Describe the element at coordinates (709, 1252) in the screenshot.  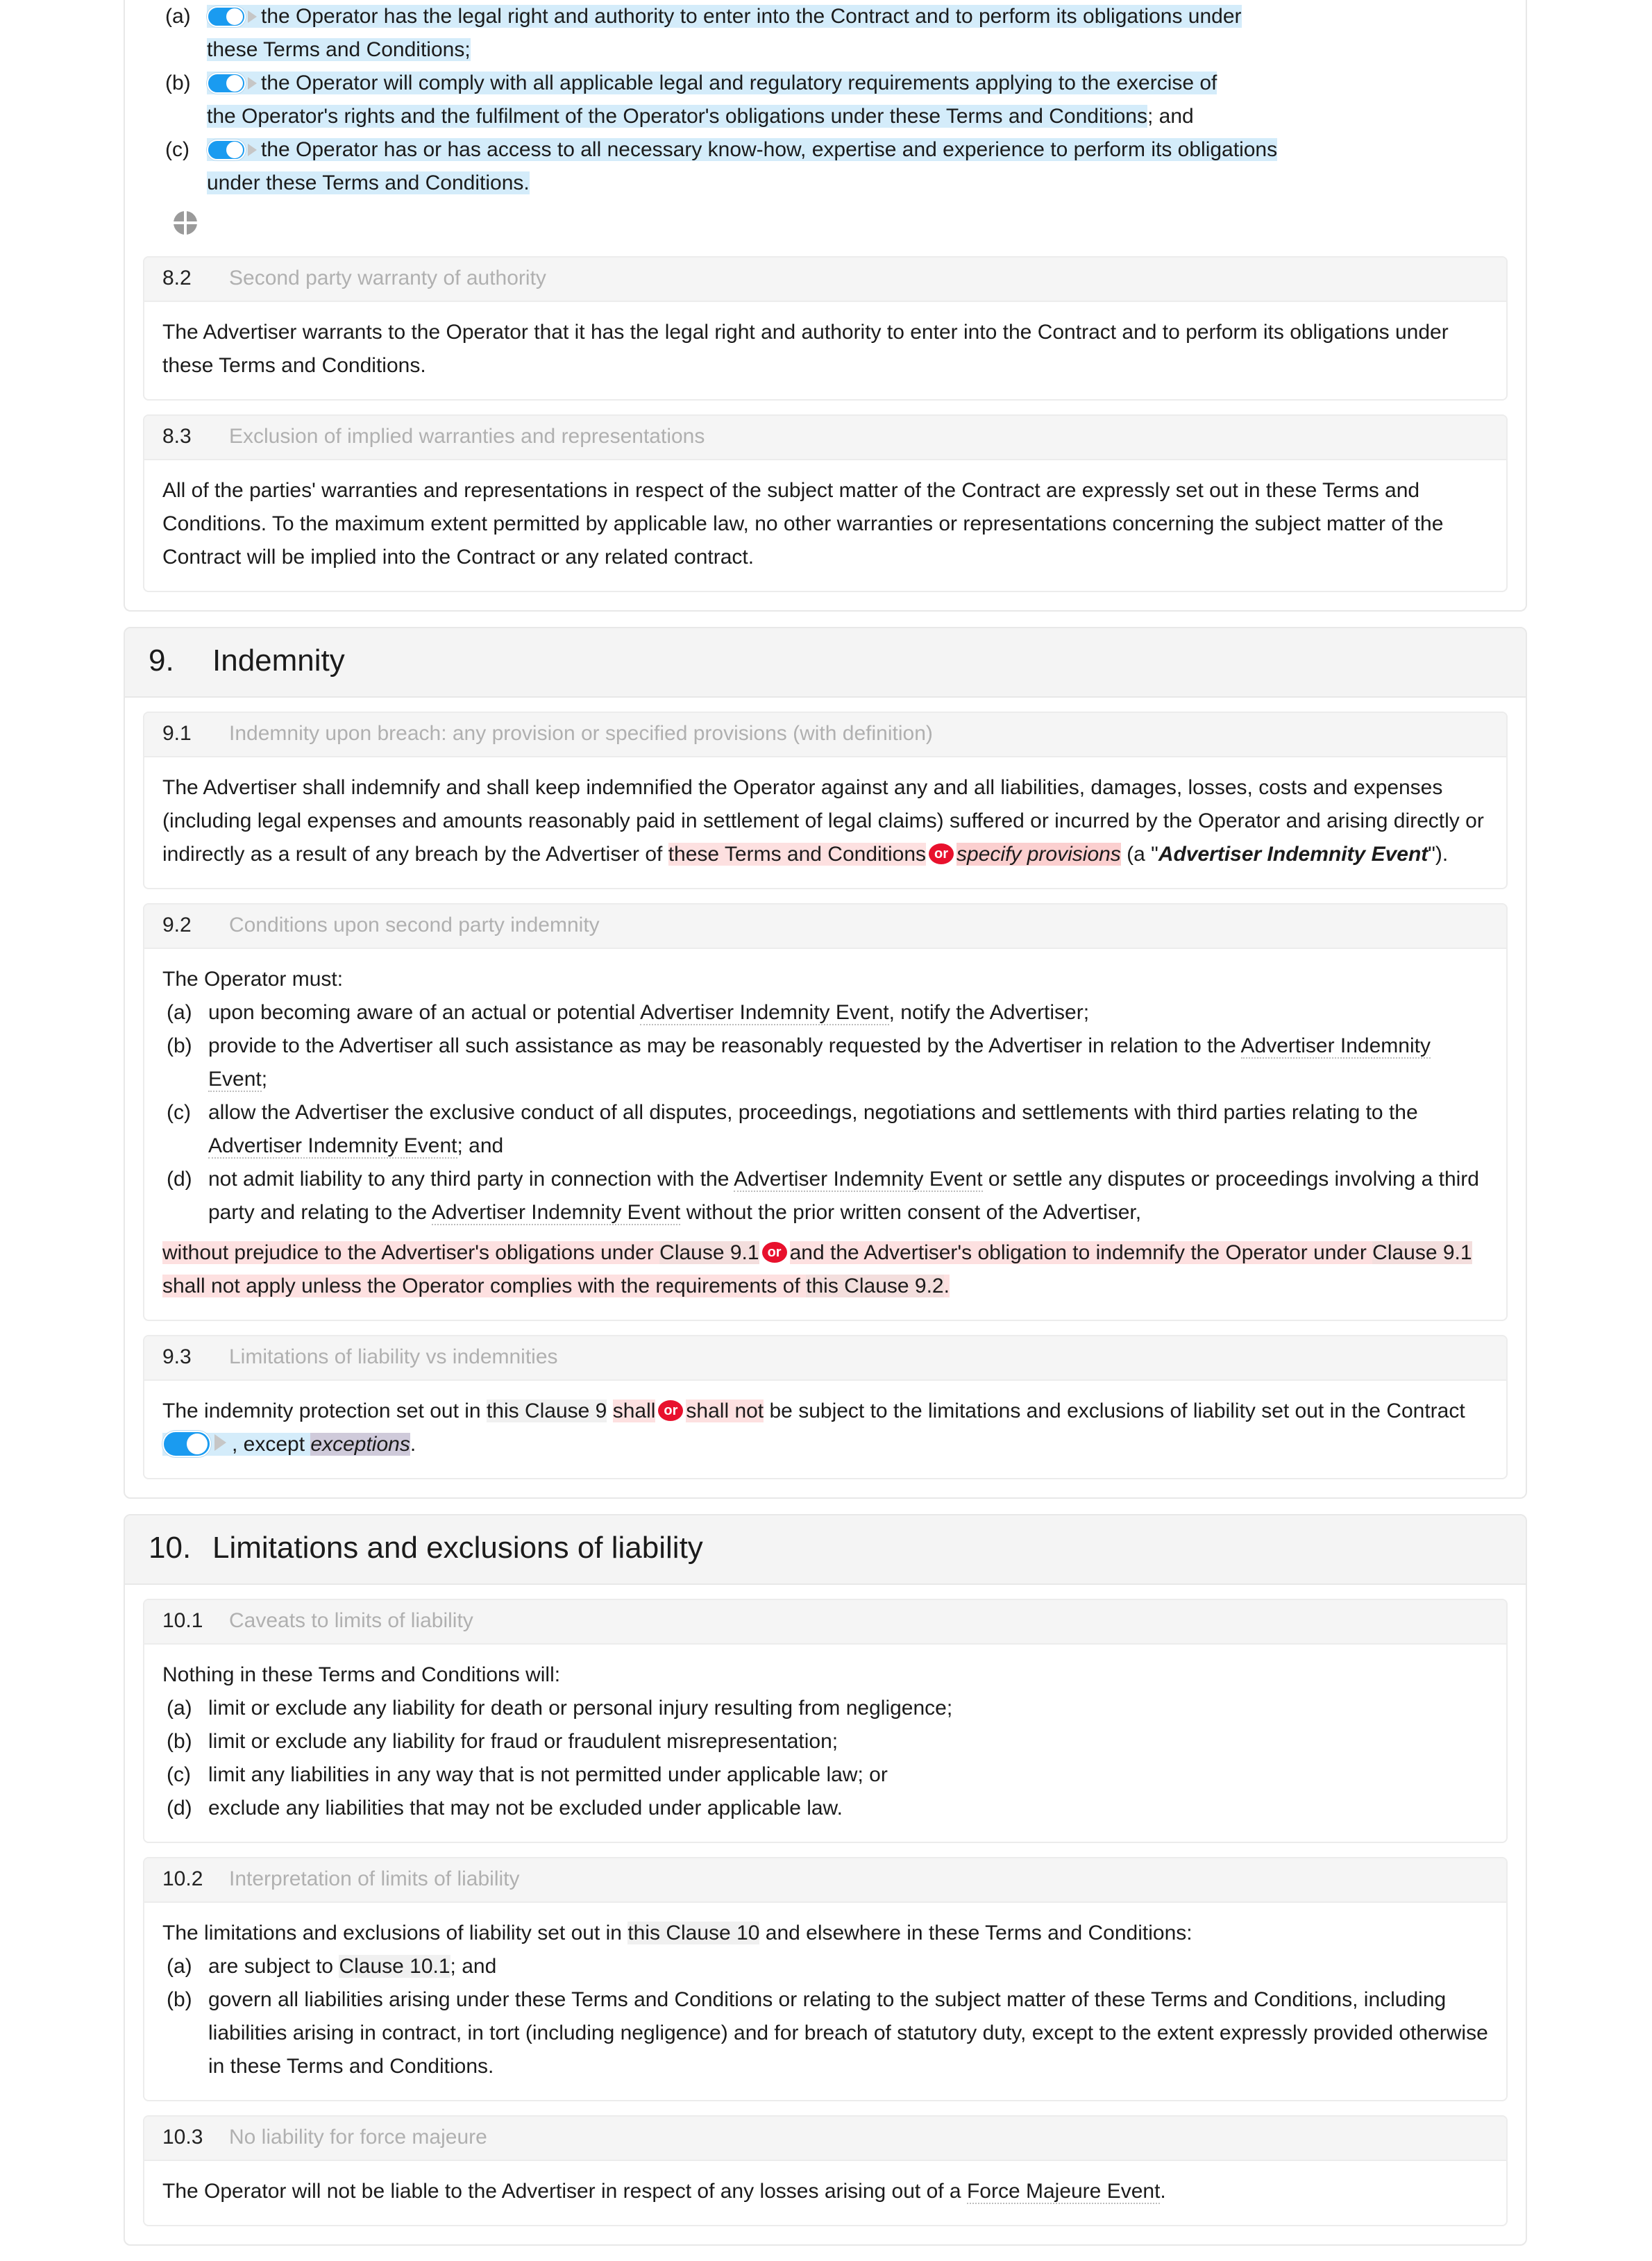
I see `crossref-clause-9-1: Clause 9.1` at that location.